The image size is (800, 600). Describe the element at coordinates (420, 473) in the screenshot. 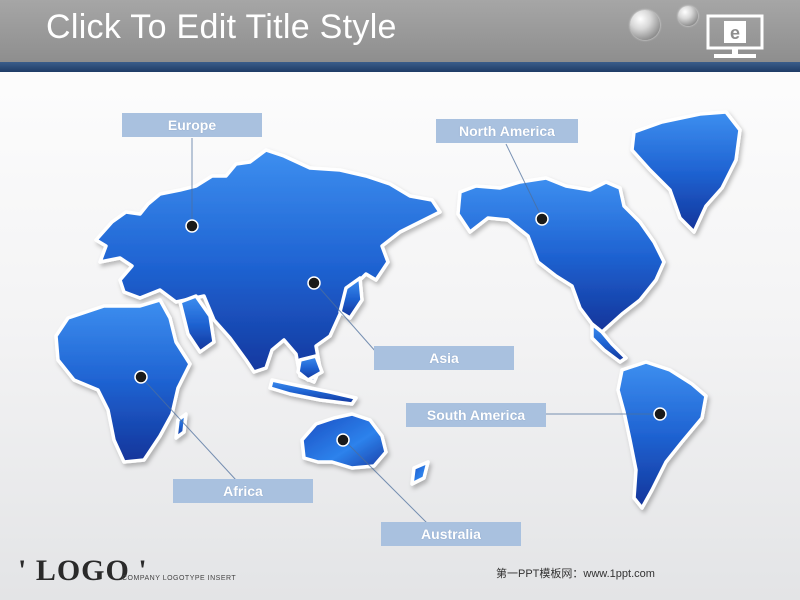

I see `new-zealand-island` at that location.